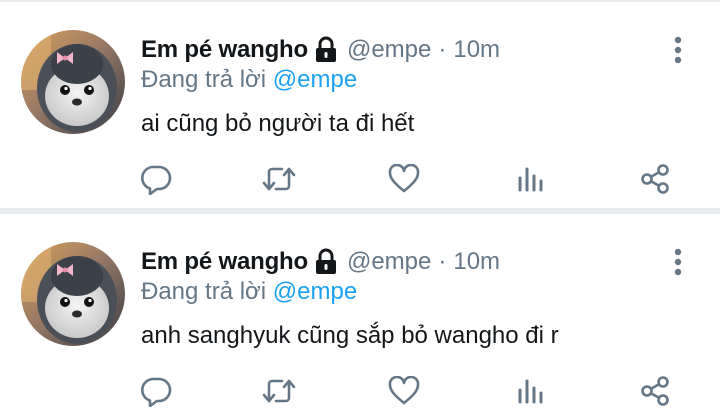  I want to click on tweet-text: anh sanghyuk cũng sắp bỏ wangho đi r, so click(350, 335).